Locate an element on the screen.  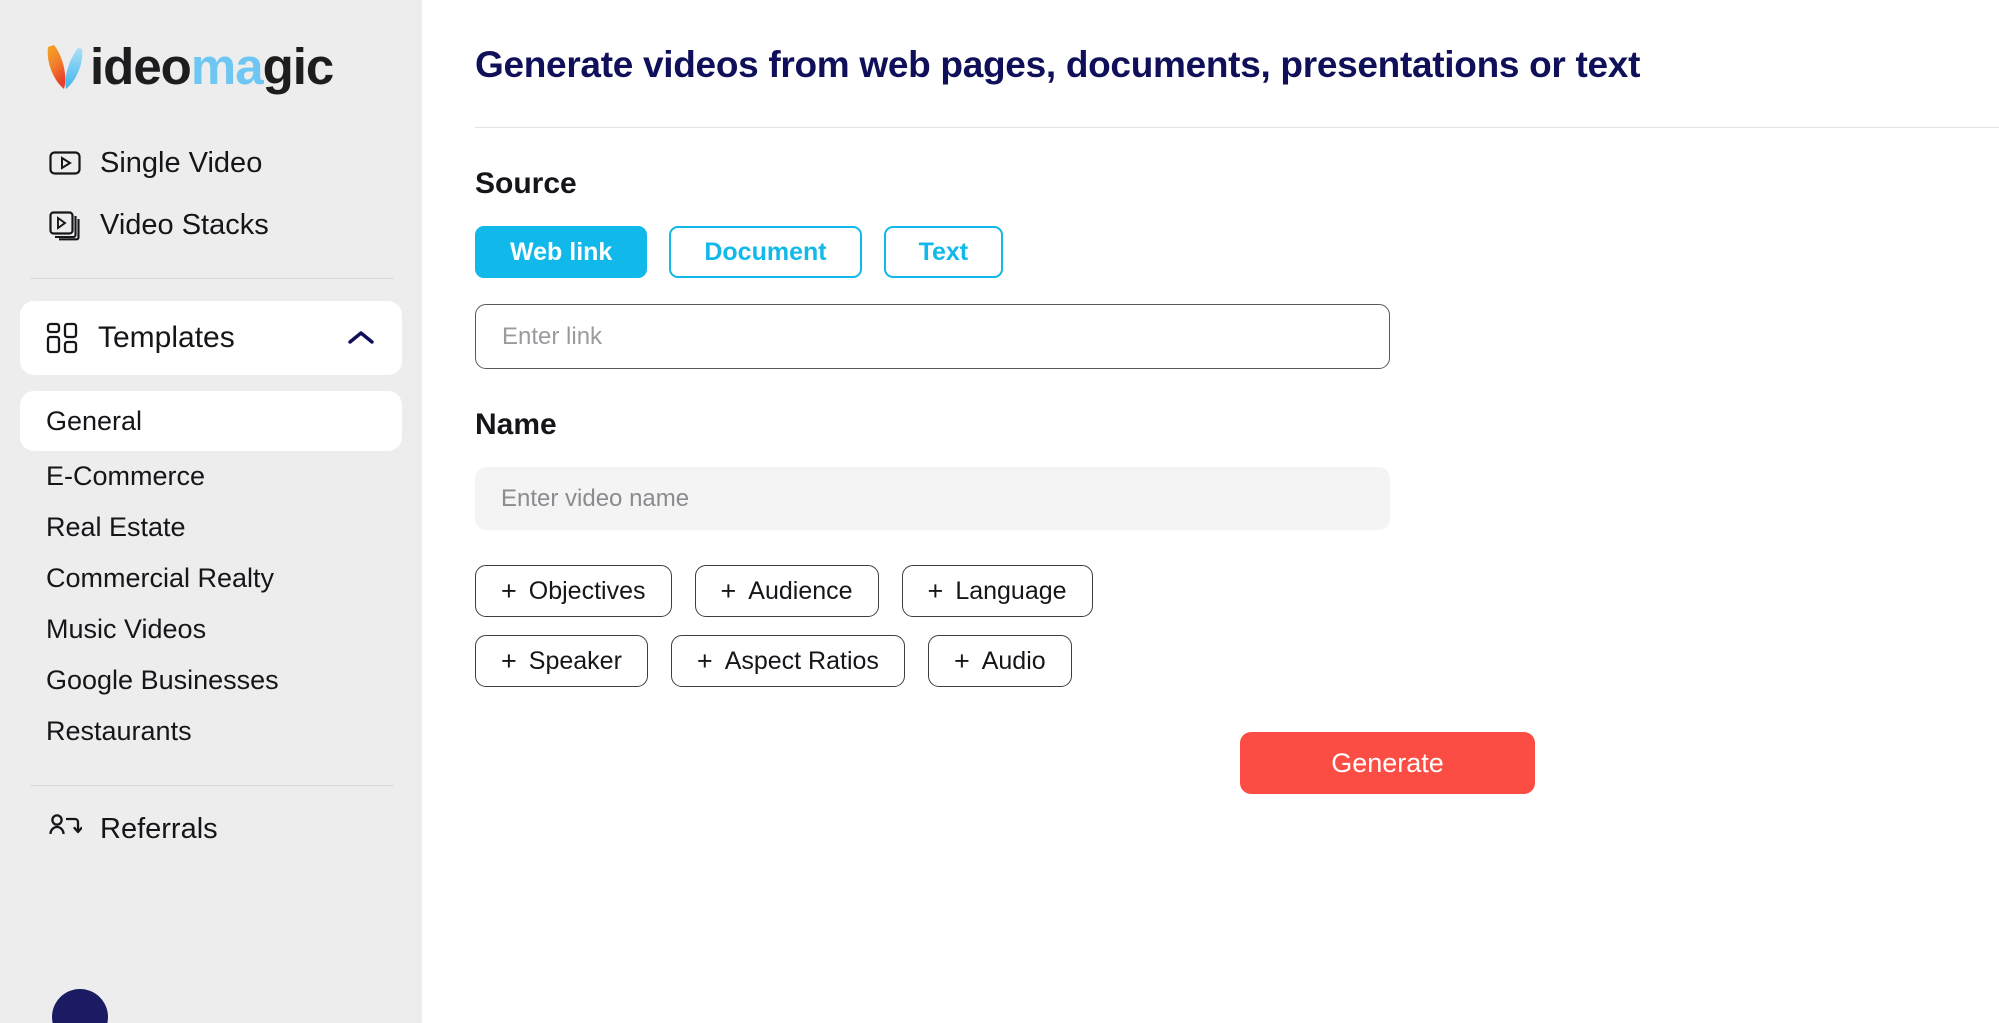
generate-row: Generate is located at coordinates (1237, 763).